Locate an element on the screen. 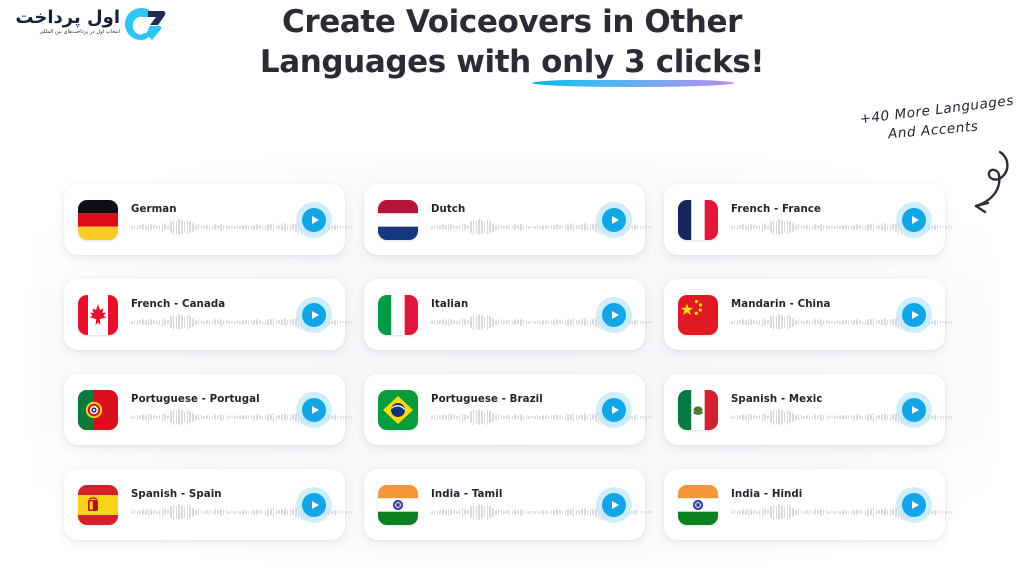 The image size is (1024, 580). play-button-wrap is located at coordinates (914, 219).